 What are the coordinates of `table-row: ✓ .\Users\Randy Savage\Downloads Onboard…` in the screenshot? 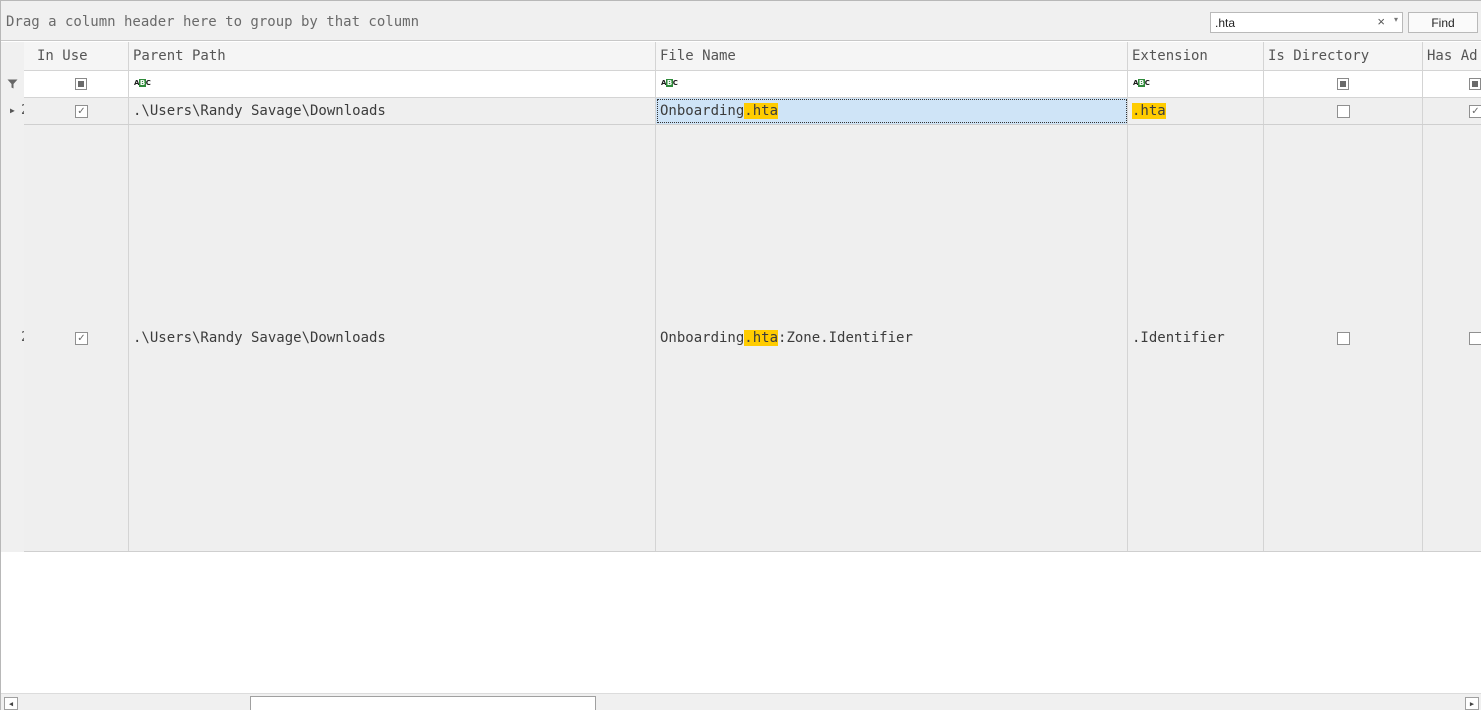 It's located at (752, 111).